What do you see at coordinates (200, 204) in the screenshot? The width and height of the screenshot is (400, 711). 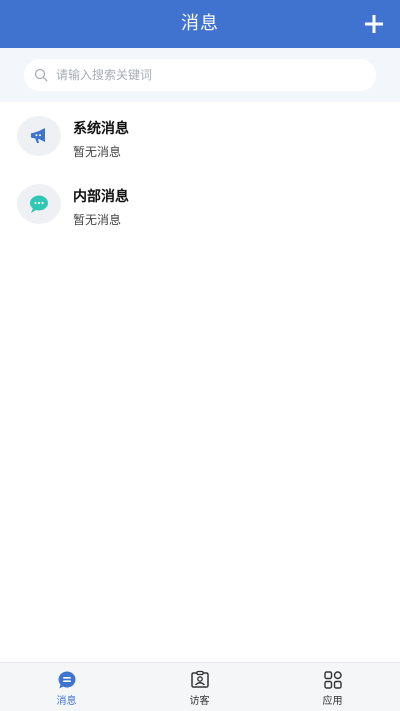 I see `message-item-internal: 内部消息 暂无消息` at bounding box center [200, 204].